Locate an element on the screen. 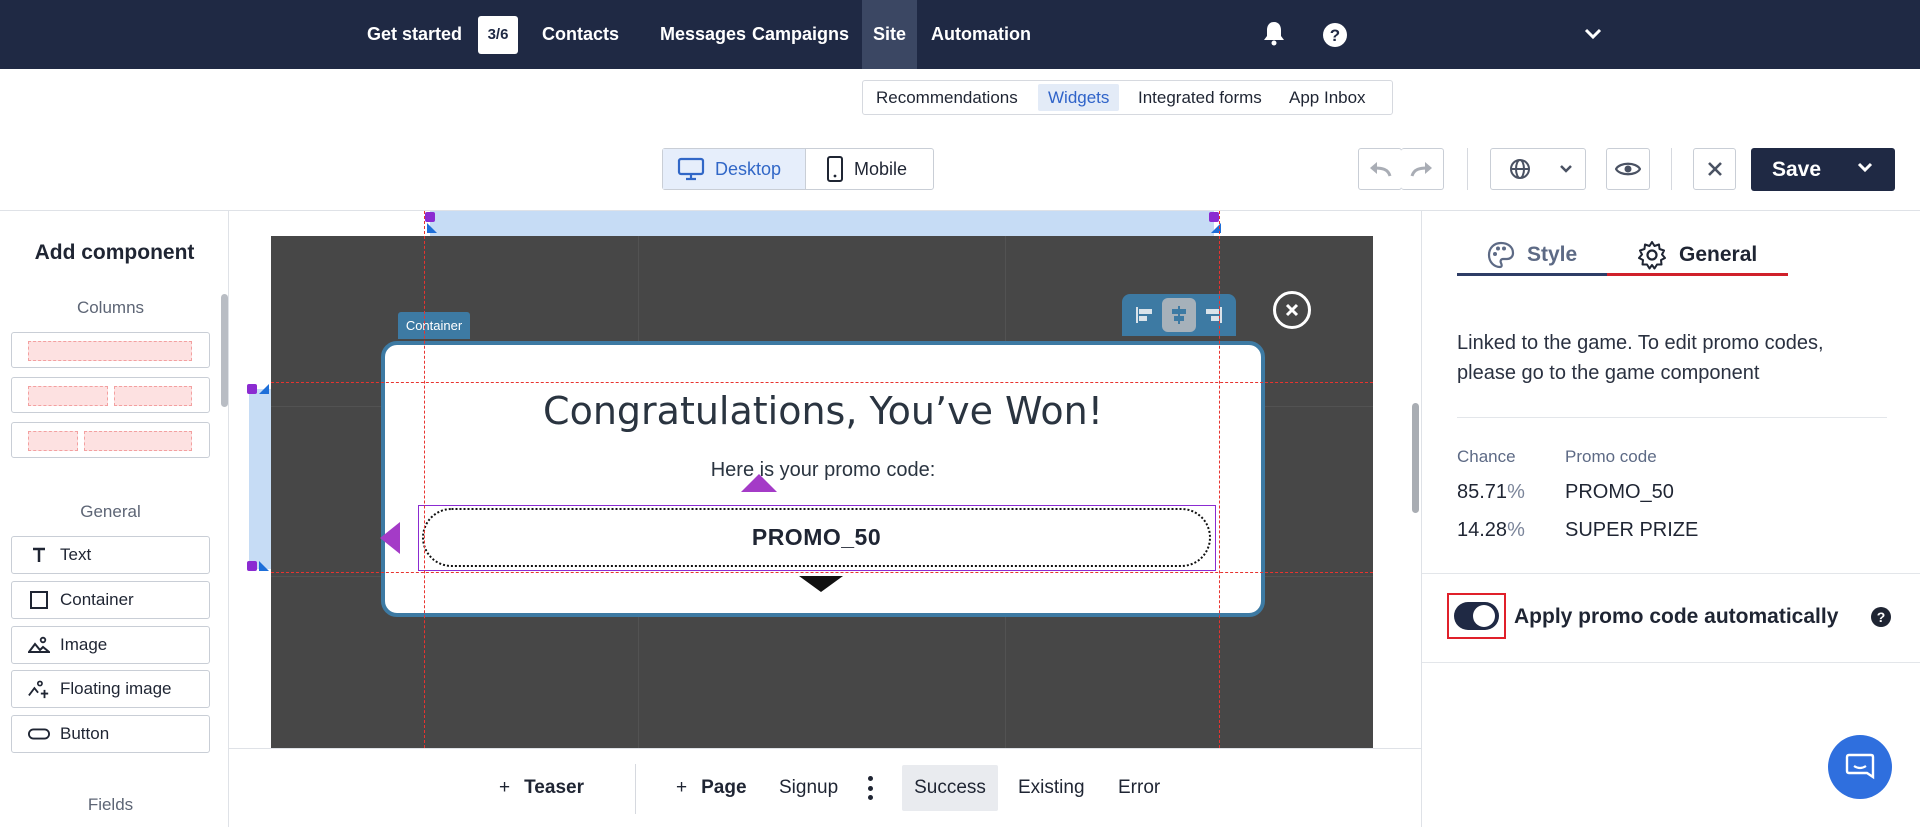 The image size is (1920, 827). move-left-arrow-icon is located at coordinates (390, 538).